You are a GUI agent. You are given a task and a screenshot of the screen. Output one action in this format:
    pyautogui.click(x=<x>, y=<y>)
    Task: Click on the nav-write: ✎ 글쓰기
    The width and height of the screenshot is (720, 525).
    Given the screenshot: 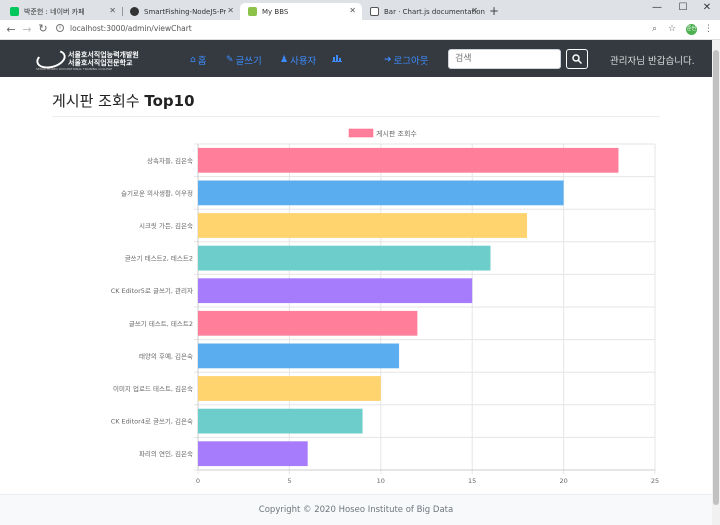 What is the action you would take?
    pyautogui.click(x=244, y=60)
    